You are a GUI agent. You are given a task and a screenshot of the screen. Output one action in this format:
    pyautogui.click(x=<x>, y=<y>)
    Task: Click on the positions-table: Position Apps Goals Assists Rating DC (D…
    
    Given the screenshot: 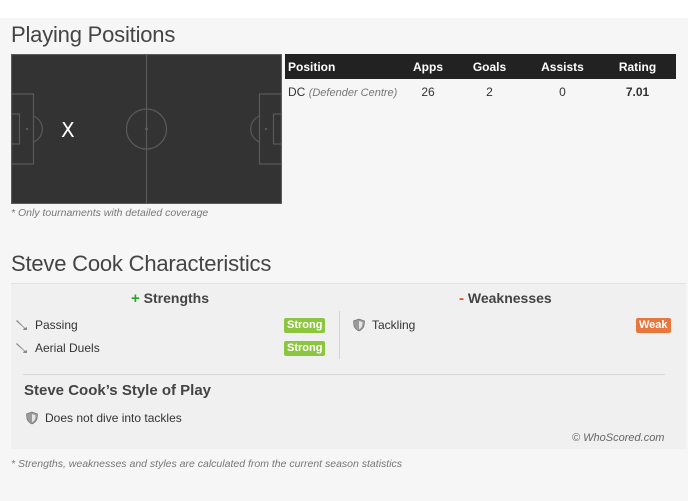 What is the action you would take?
    pyautogui.click(x=480, y=79)
    